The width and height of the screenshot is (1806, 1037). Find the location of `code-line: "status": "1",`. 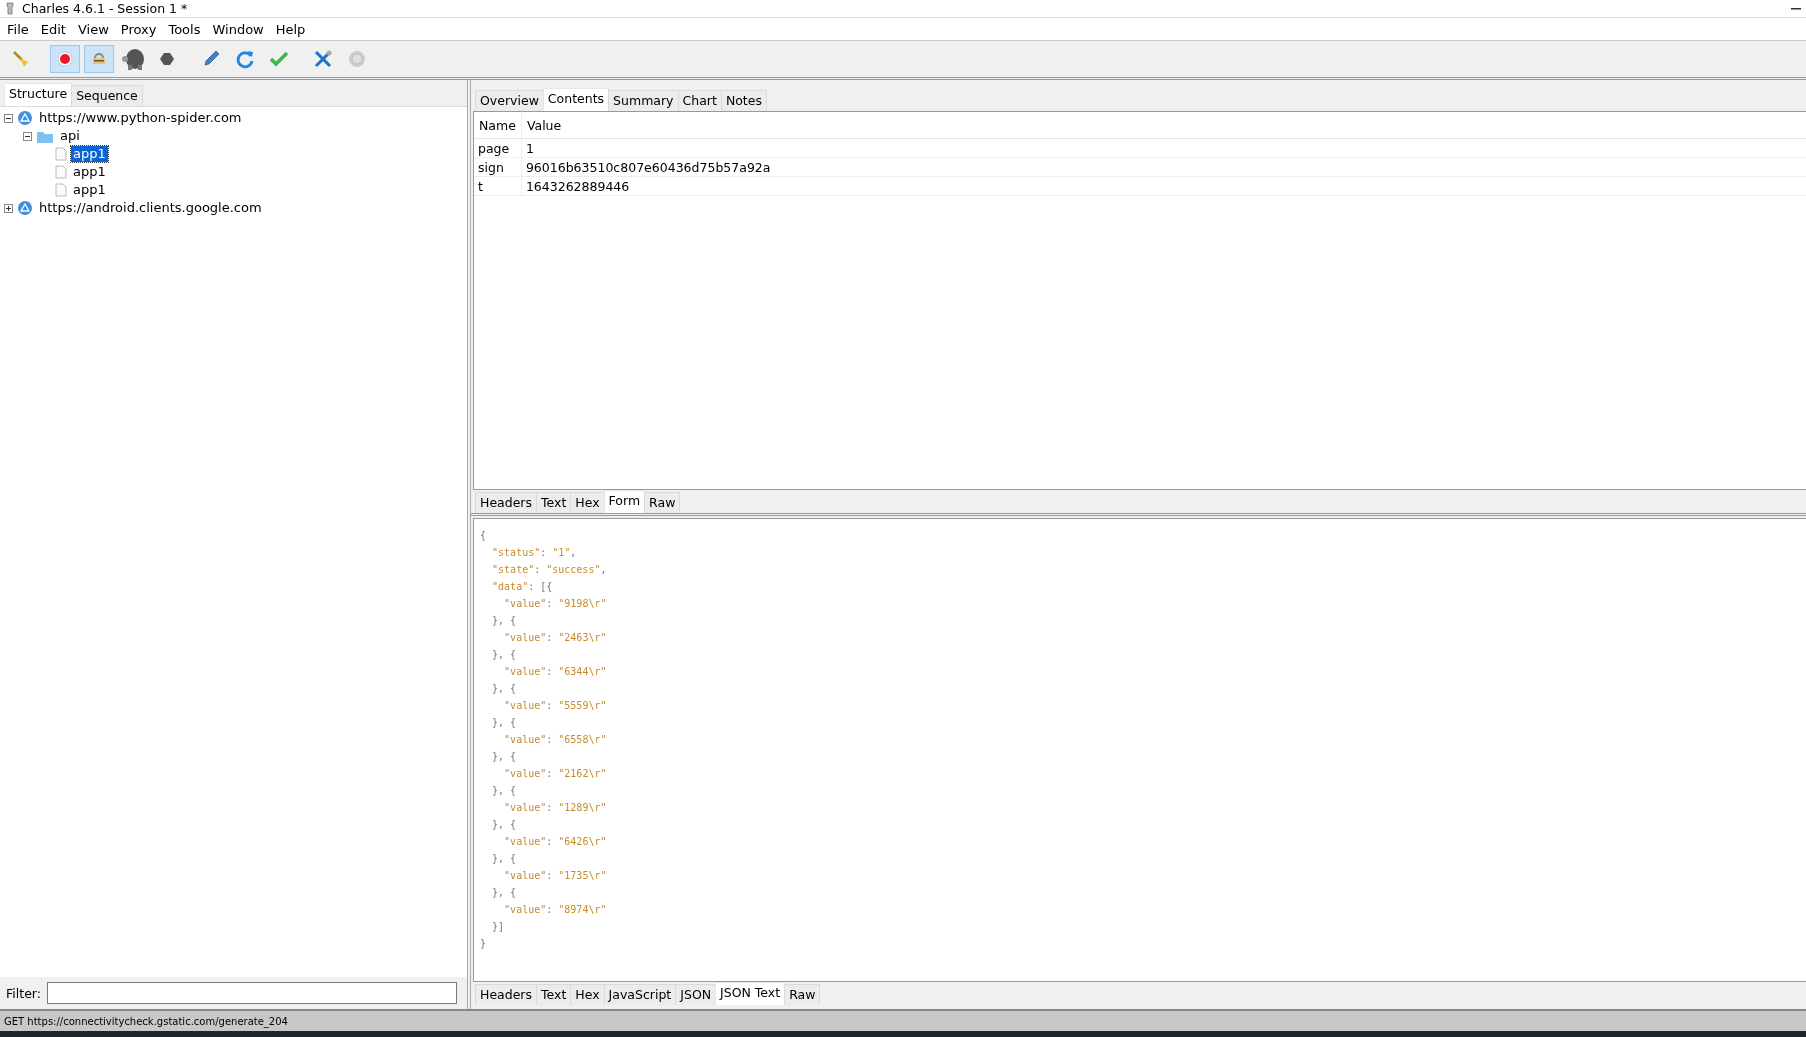

code-line: "status": "1", is located at coordinates (534, 553).